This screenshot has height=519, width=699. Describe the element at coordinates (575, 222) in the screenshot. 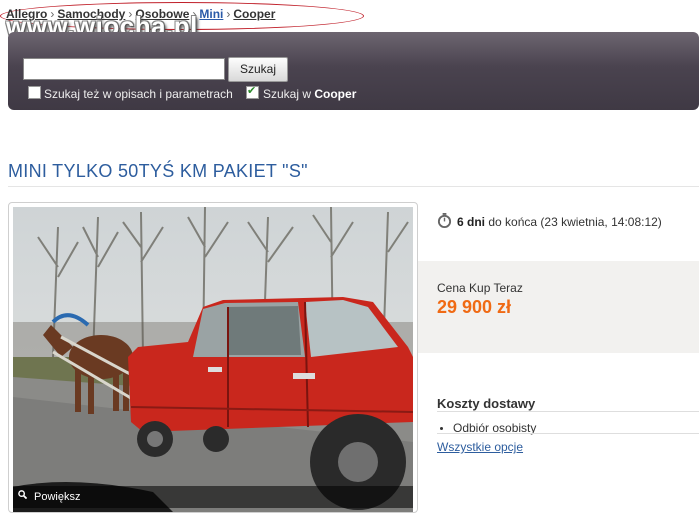

I see `timer-end: do końca (23 kwietnia, 14:08:12)` at that location.